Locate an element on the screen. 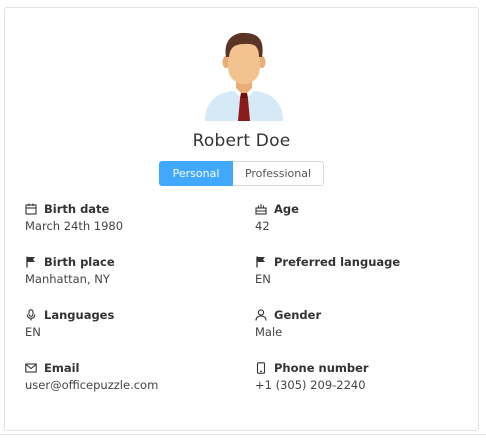 The width and height of the screenshot is (486, 442). field-birth-place: Birth place Manhattan, NY is located at coordinates (125, 270).